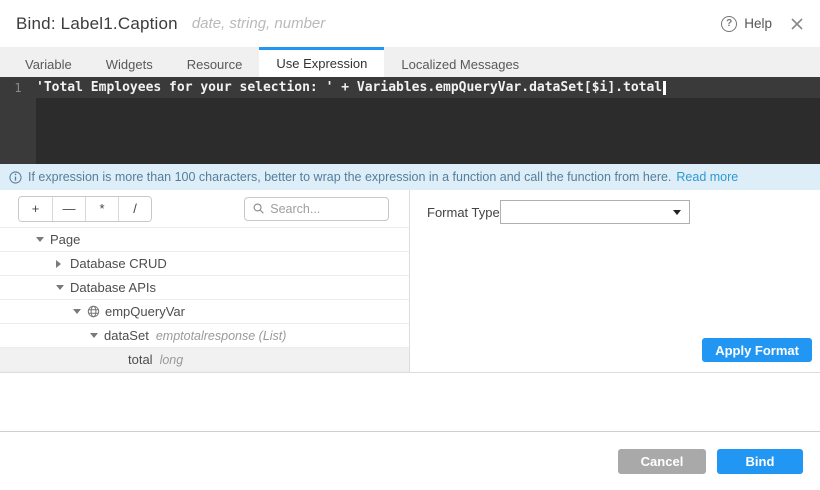 Image resolution: width=820 pixels, height=490 pixels. Describe the element at coordinates (204, 288) in the screenshot. I see `tree-node-database-apis: Database APIs` at that location.